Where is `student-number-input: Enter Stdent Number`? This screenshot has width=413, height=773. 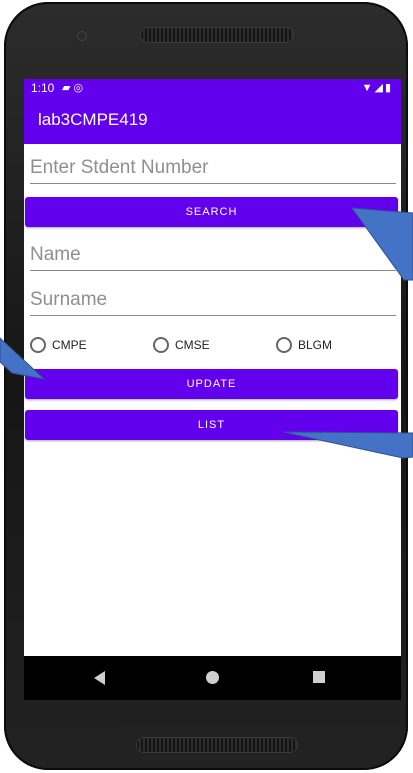
student-number-input: Enter Stdent Number is located at coordinates (213, 168).